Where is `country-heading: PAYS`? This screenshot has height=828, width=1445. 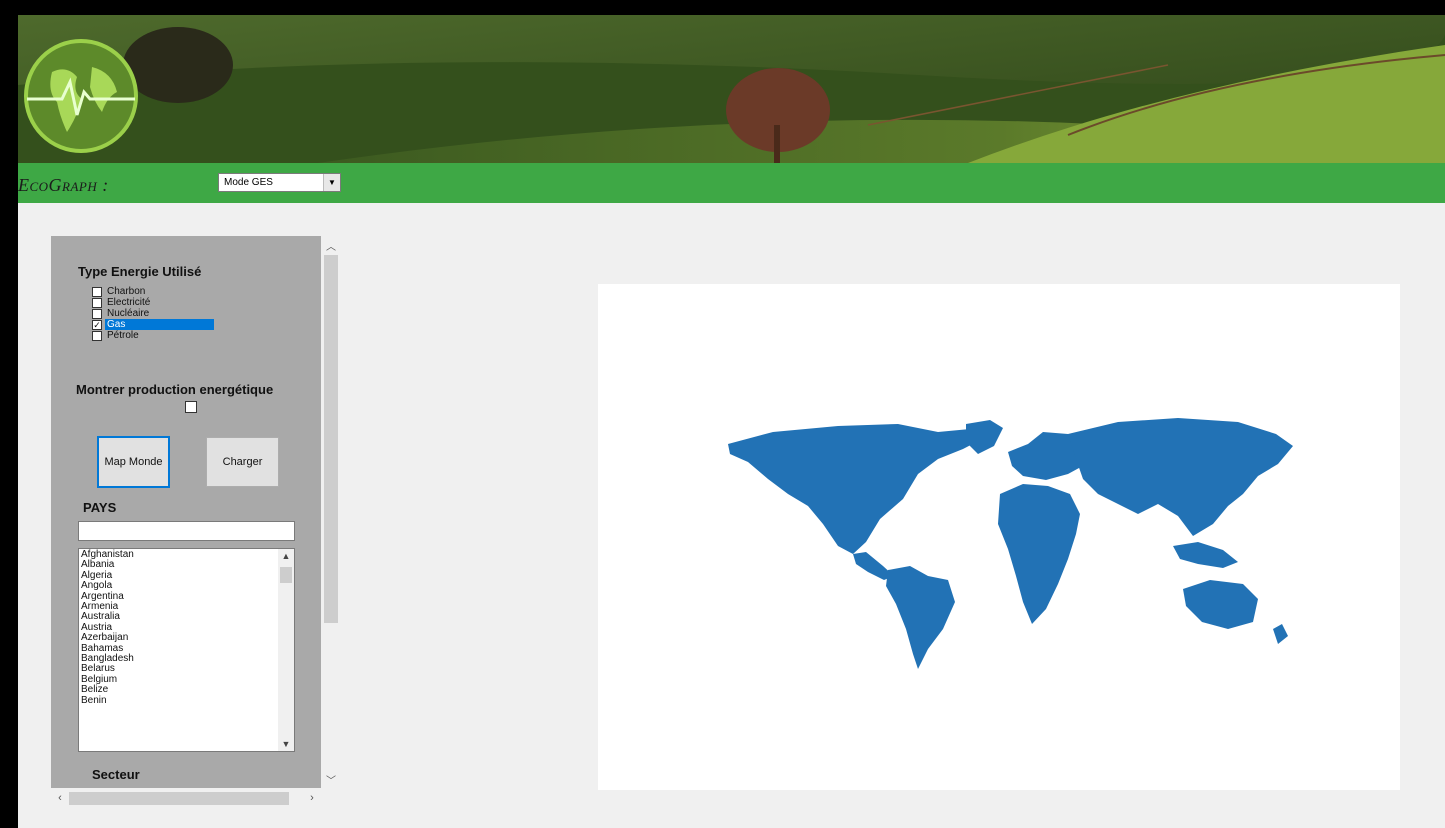
country-heading: PAYS is located at coordinates (100, 507).